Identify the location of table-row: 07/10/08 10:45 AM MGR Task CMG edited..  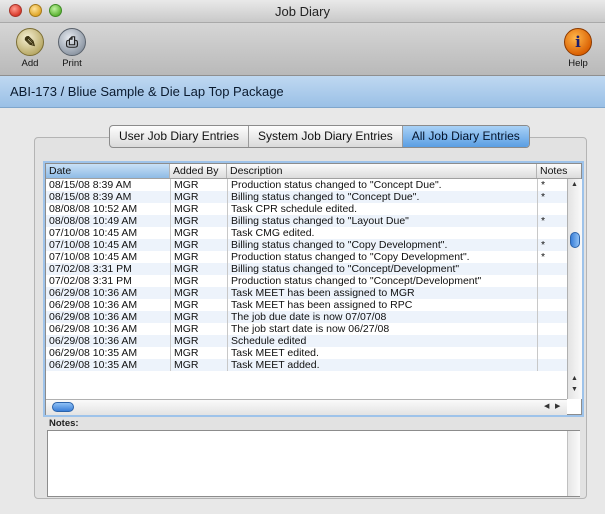
(306, 233).